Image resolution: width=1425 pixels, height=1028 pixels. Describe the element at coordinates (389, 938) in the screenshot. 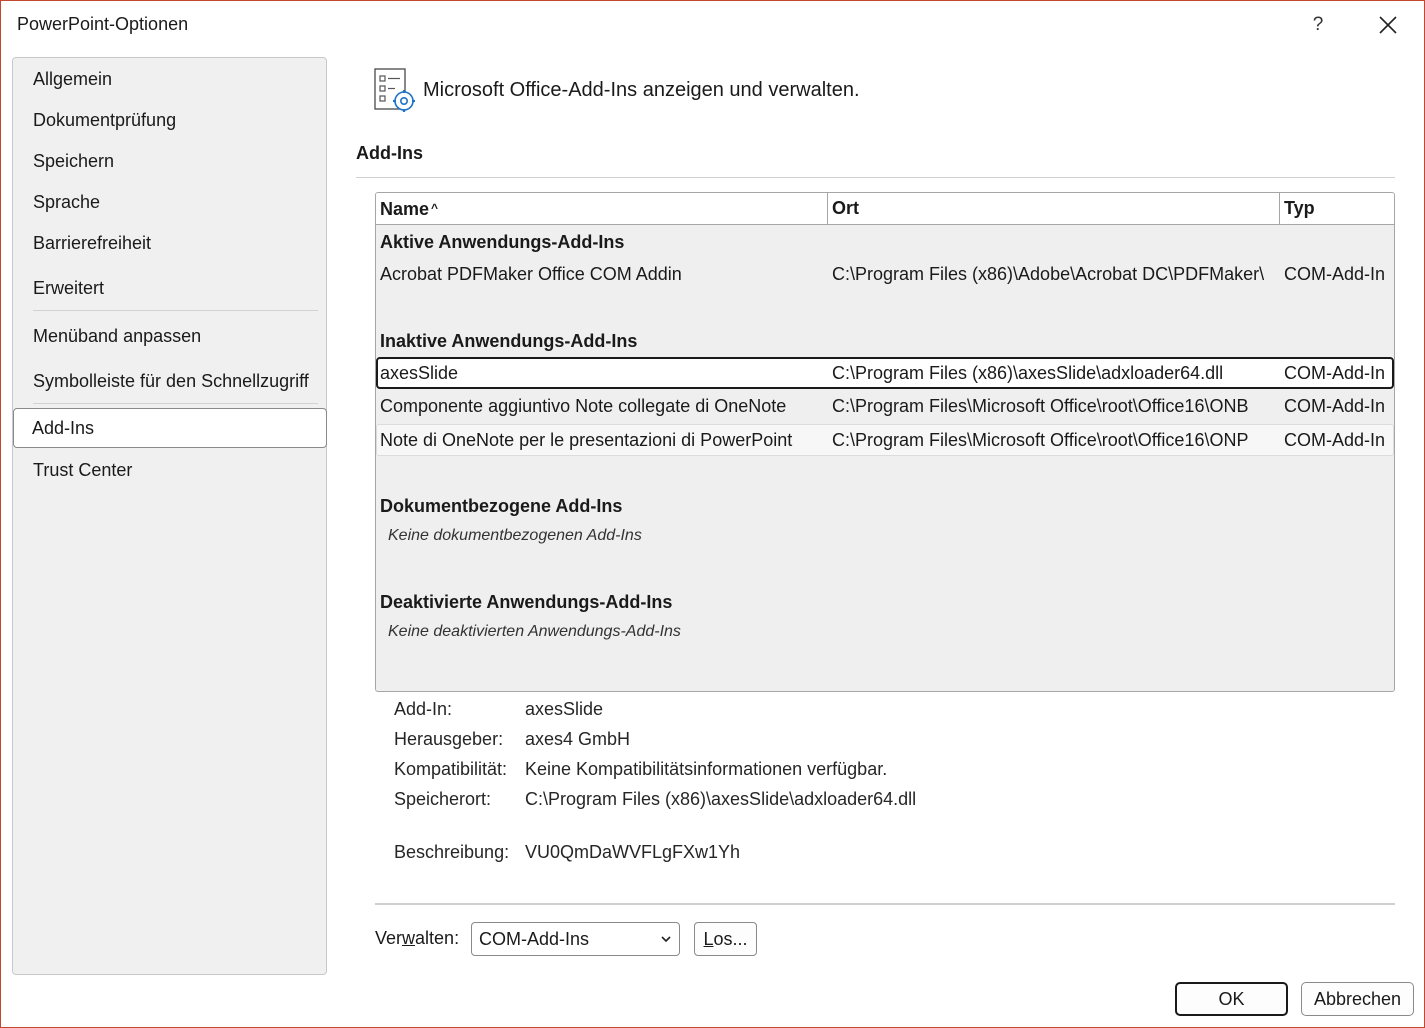

I see `manage-label-part: Ver` at that location.